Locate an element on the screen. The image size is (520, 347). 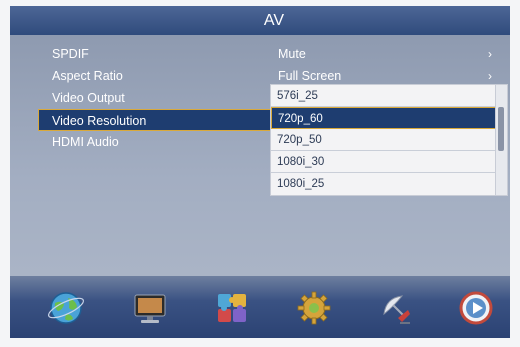
scrollbar-thumb is located at coordinates (501, 129).